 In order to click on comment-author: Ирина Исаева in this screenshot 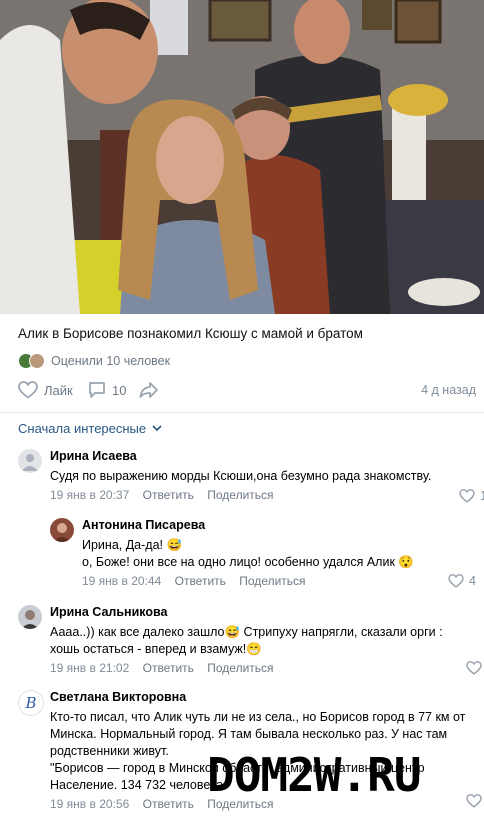, I will do `click(240, 456)`.